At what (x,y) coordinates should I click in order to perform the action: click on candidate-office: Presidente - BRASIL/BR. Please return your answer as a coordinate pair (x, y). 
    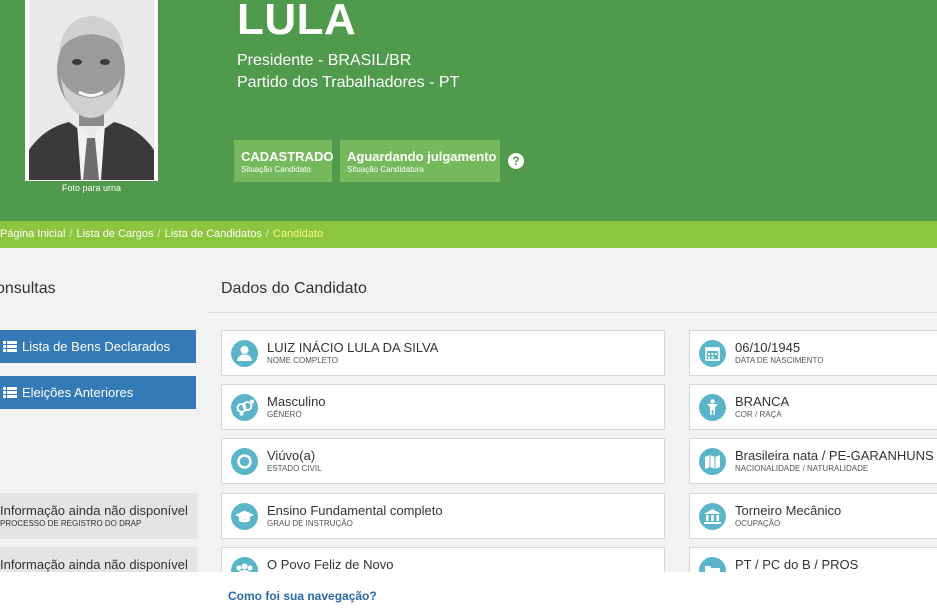
    Looking at the image, I should click on (324, 60).